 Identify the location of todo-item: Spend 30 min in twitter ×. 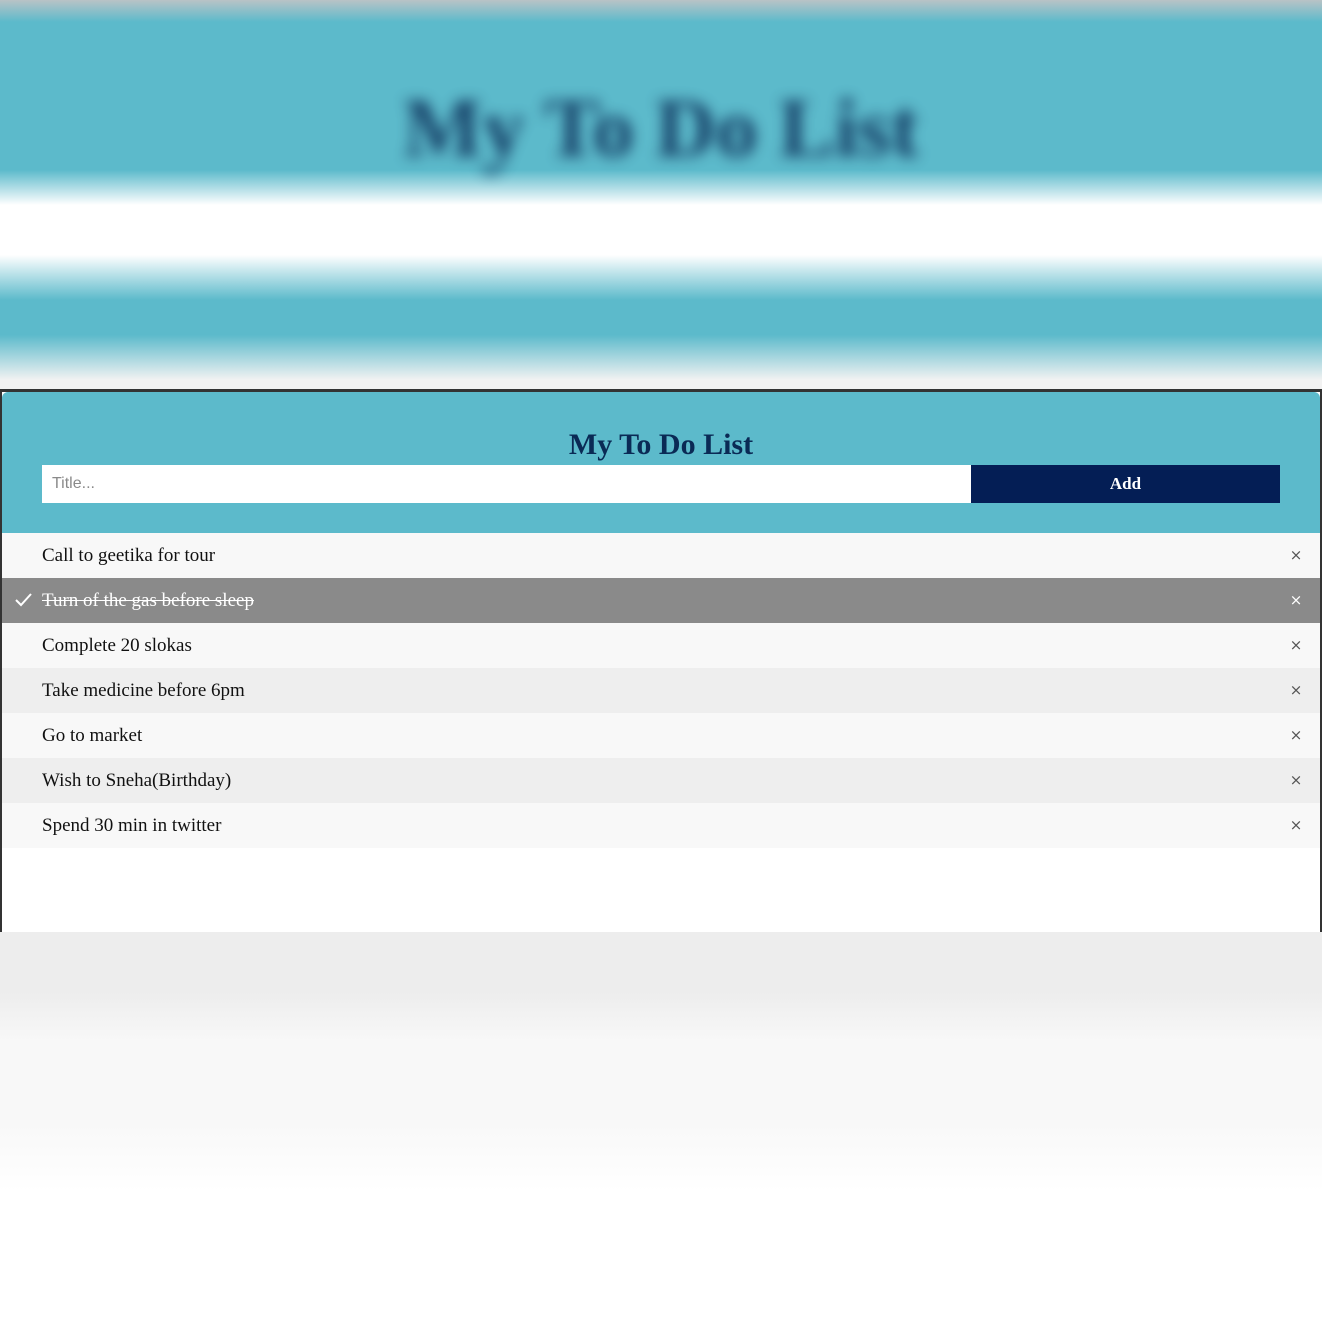
(661, 825).